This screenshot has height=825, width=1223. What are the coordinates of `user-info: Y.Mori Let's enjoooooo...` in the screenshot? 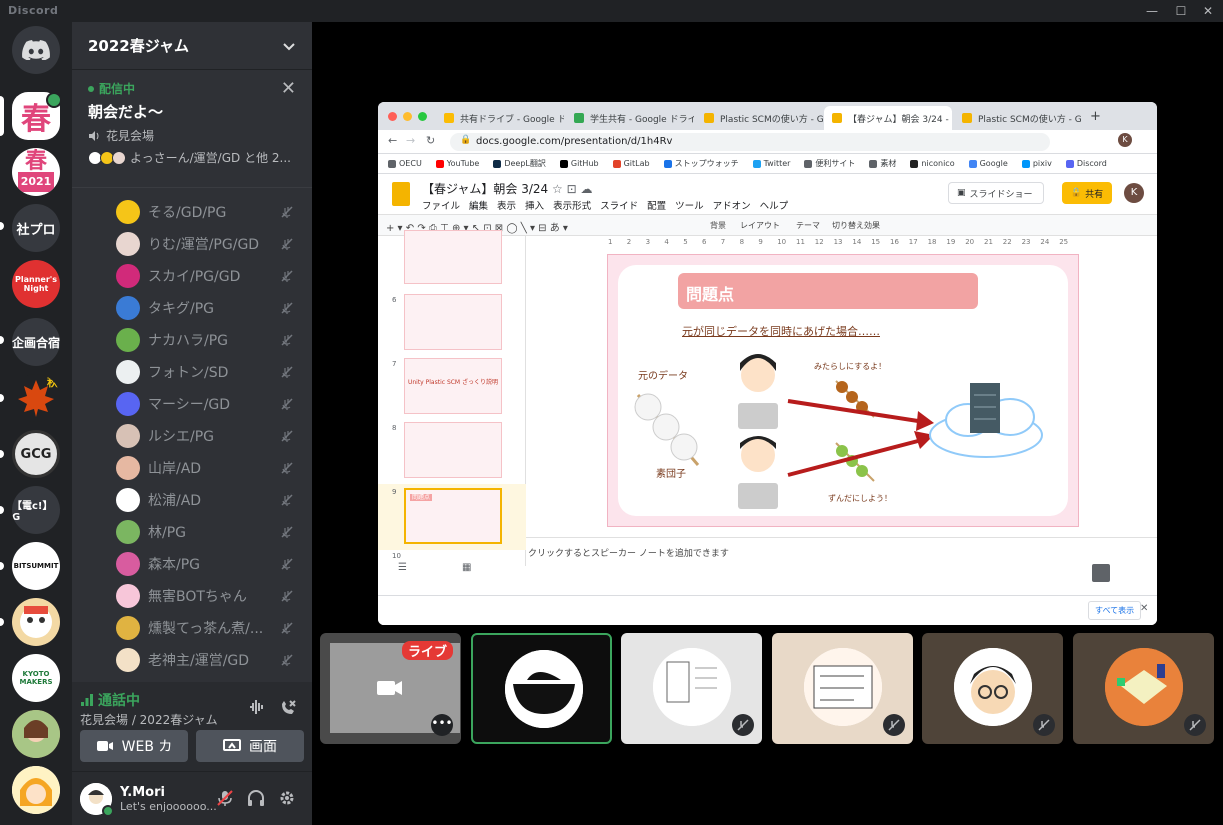 It's located at (168, 799).